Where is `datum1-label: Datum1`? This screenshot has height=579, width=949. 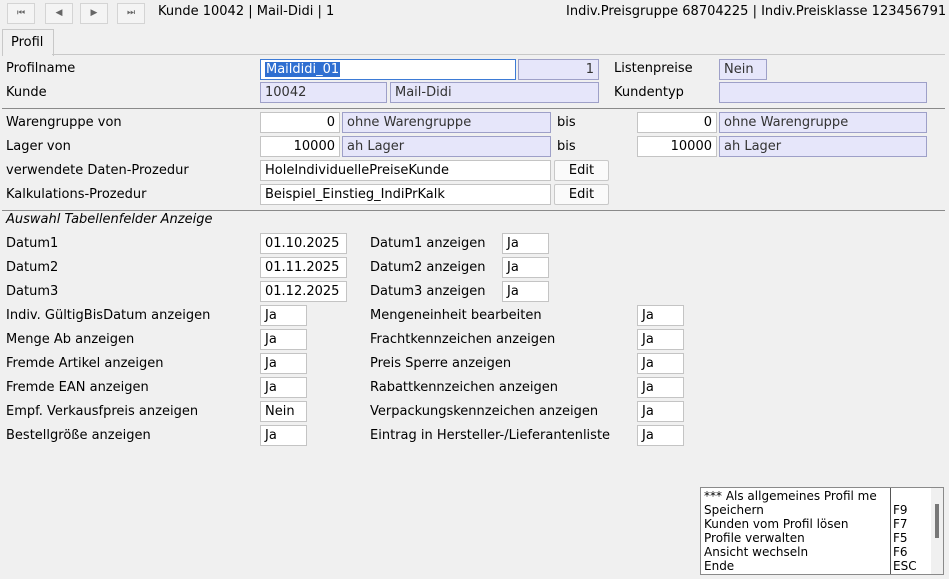 datum1-label: Datum1 is located at coordinates (32, 243).